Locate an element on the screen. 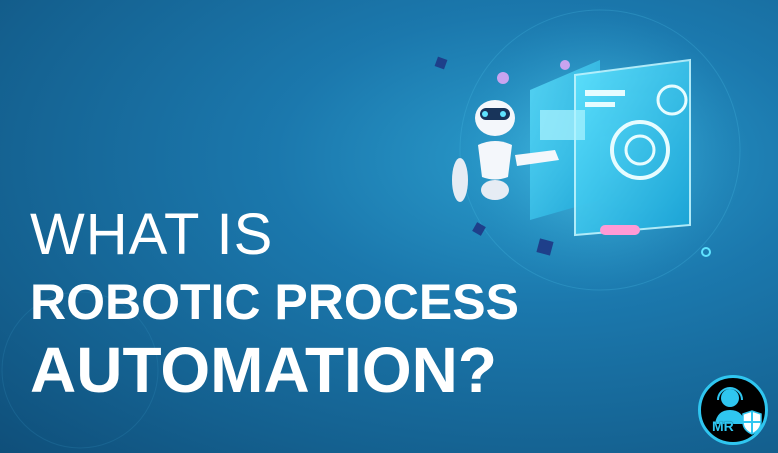 The height and width of the screenshot is (453, 778). headline-line-1: WHAT IS is located at coordinates (152, 234).